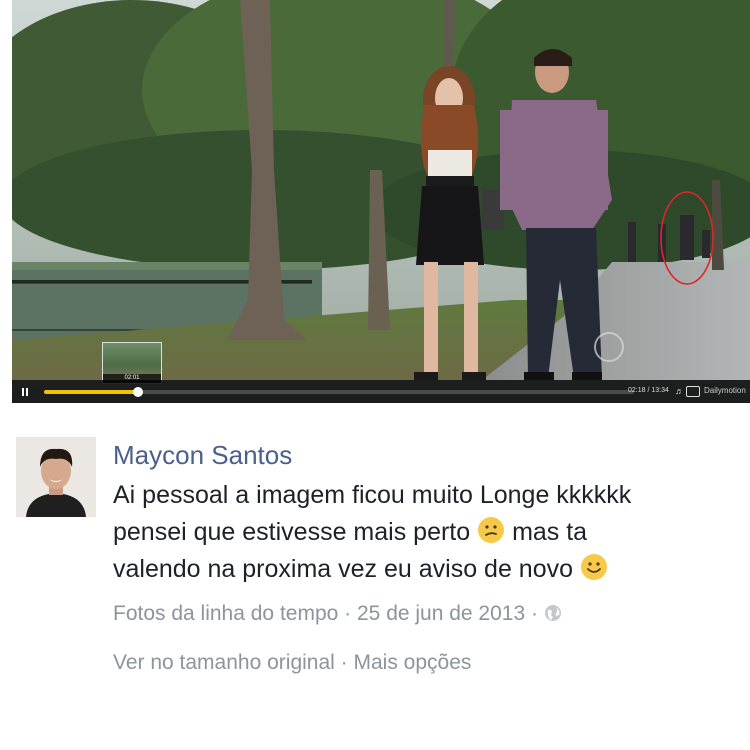 The image size is (750, 750). I want to click on progress-fill, so click(91, 392).